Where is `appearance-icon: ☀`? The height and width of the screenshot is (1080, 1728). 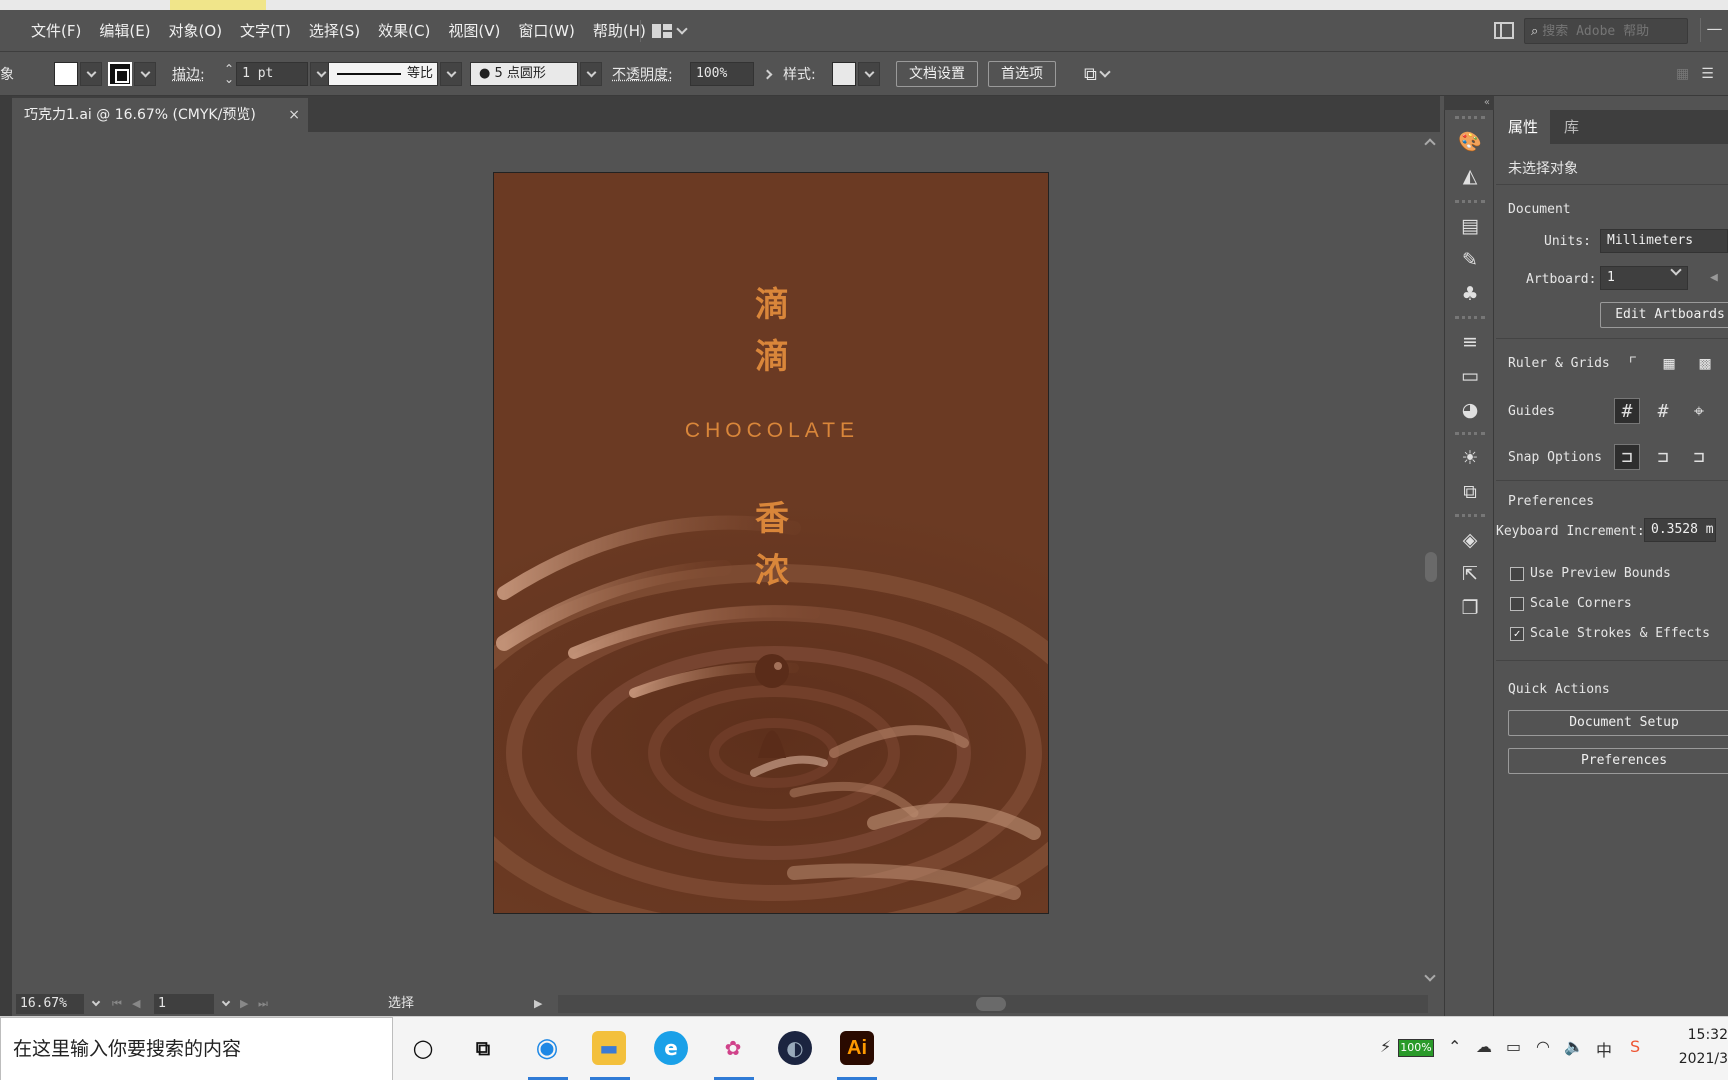 appearance-icon: ☀ is located at coordinates (1470, 458).